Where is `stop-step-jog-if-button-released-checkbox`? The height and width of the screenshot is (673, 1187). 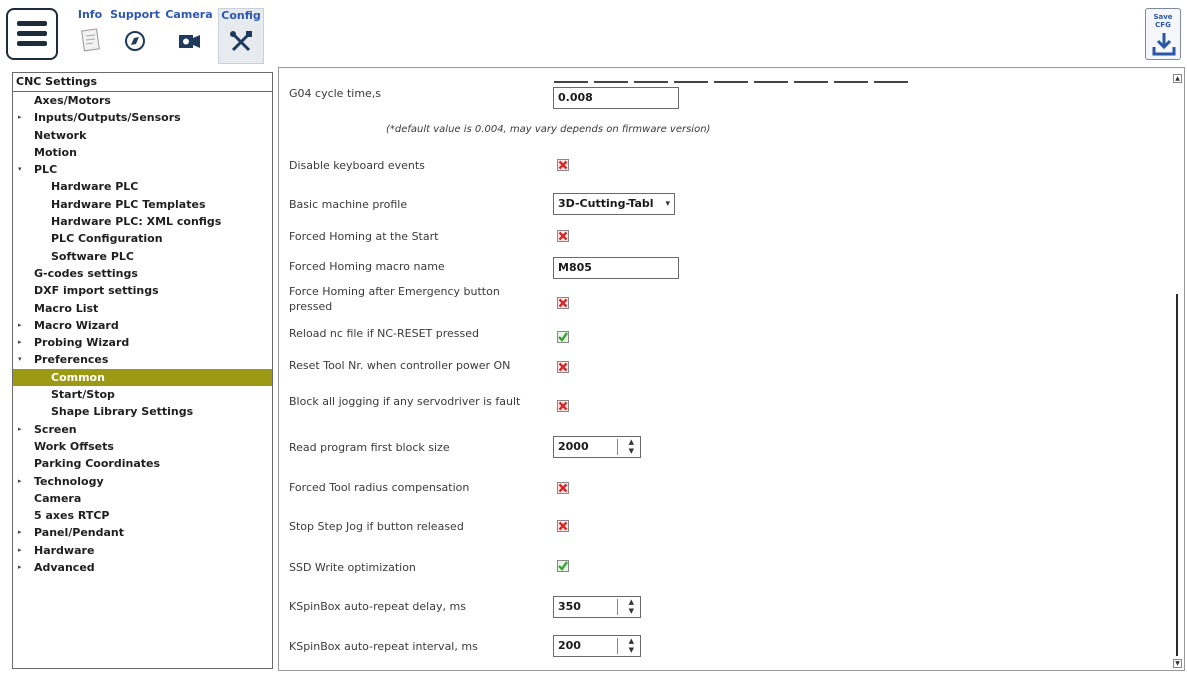 stop-step-jog-if-button-released-checkbox is located at coordinates (563, 526).